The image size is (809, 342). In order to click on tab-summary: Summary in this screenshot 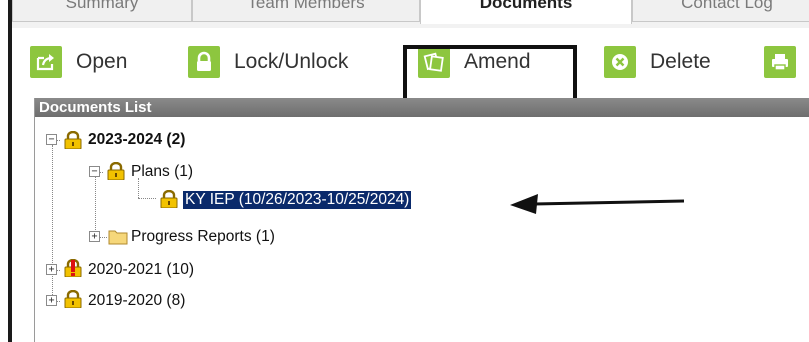, I will do `click(102, 11)`.